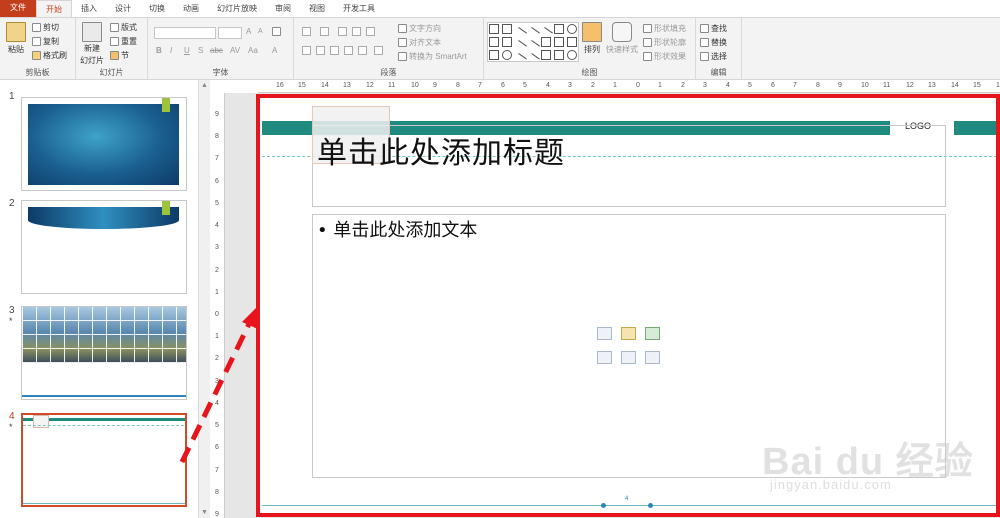  Describe the element at coordinates (230, 33) in the screenshot. I see `font-size-input` at that location.